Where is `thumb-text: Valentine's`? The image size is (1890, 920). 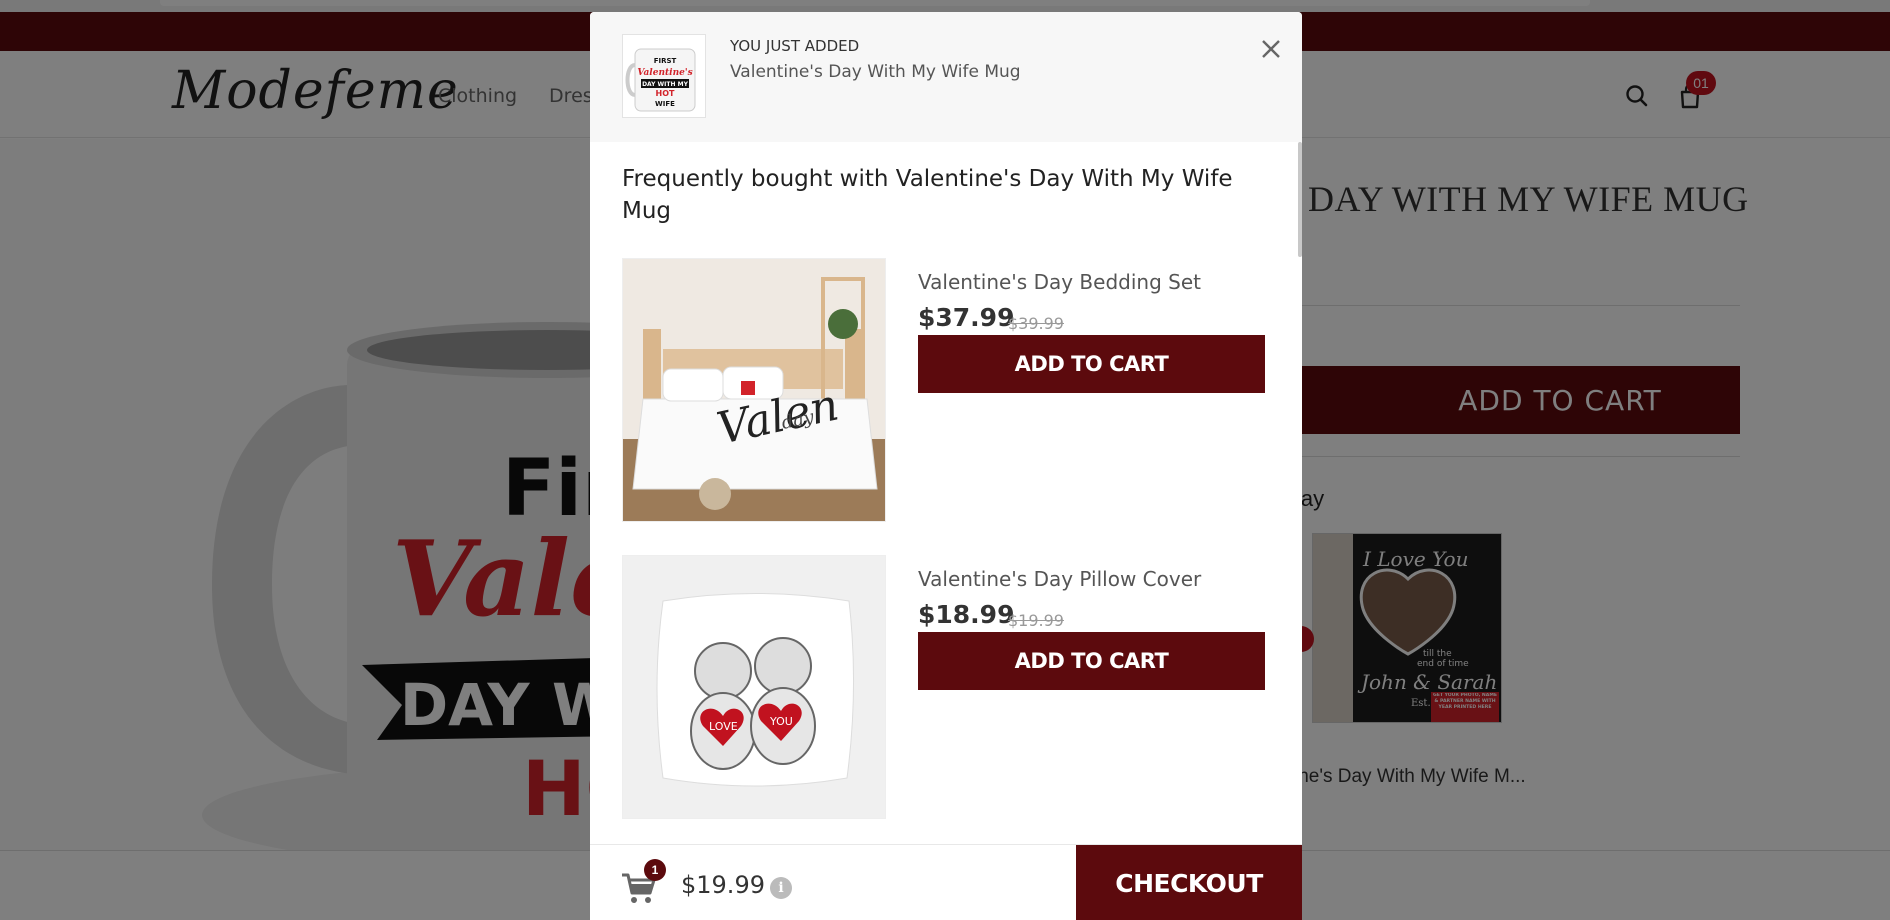
thumb-text: Valentine's is located at coordinates (664, 73).